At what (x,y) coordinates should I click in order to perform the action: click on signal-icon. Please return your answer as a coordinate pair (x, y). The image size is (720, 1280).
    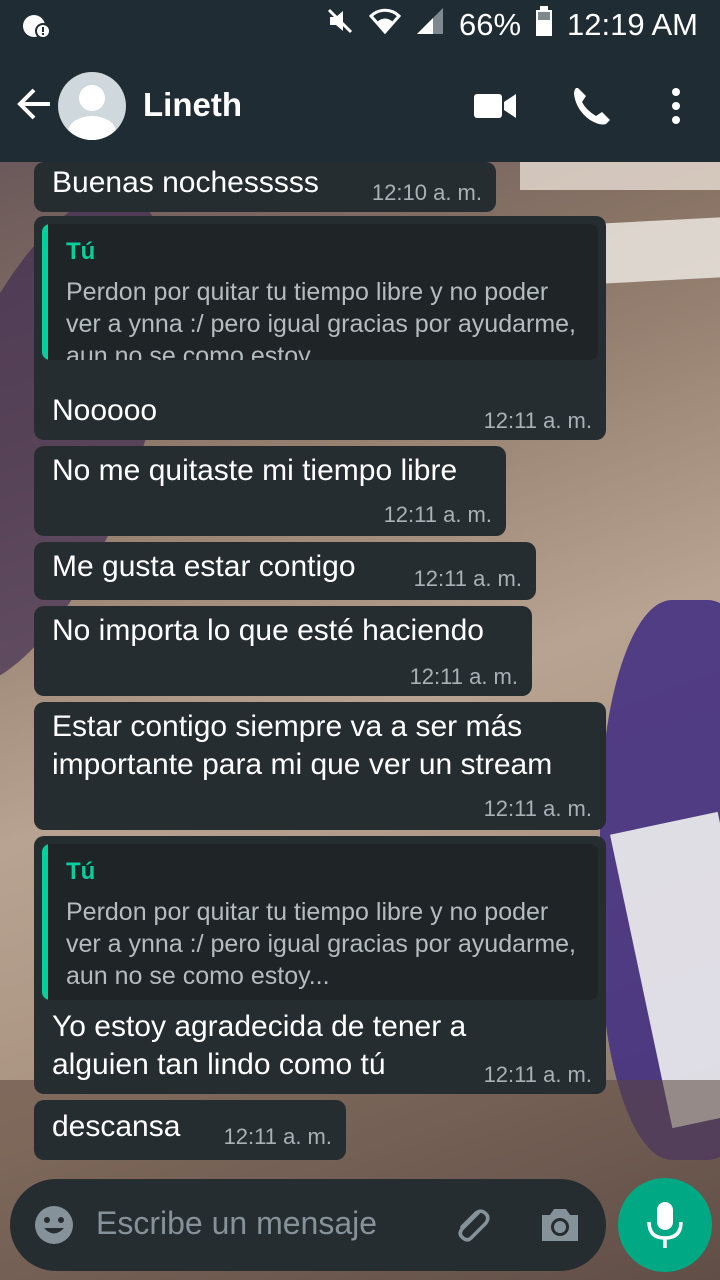
    Looking at the image, I should click on (430, 25).